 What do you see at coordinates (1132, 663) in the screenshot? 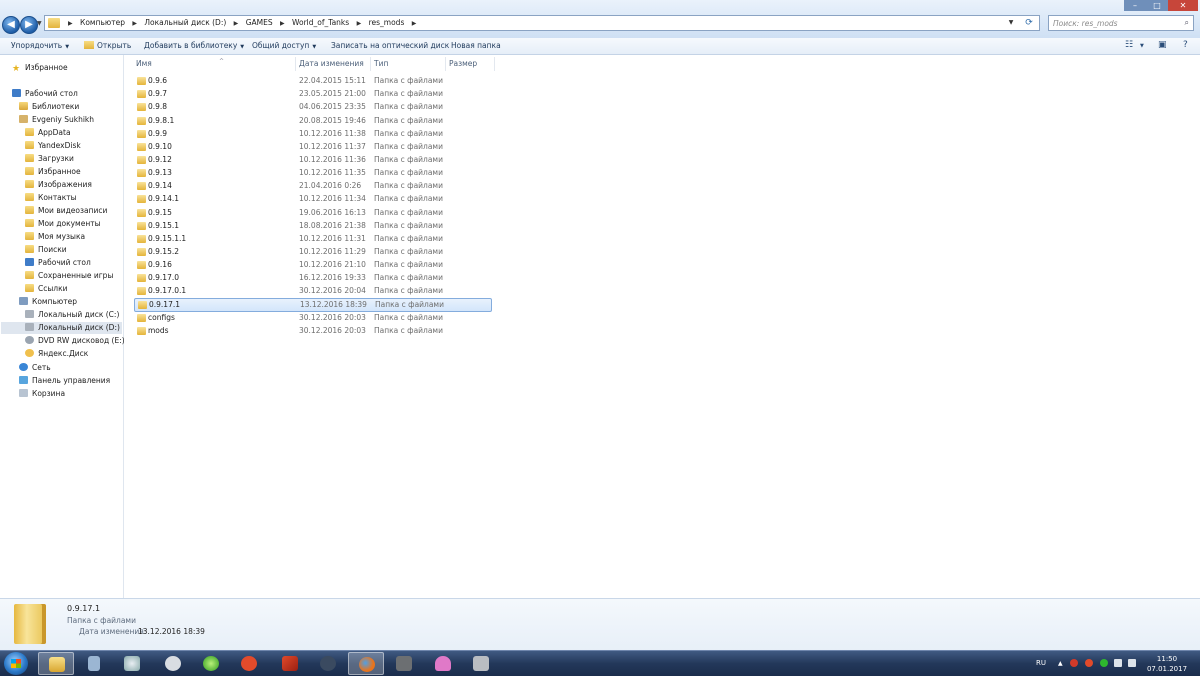
I see `volume-icon` at bounding box center [1132, 663].